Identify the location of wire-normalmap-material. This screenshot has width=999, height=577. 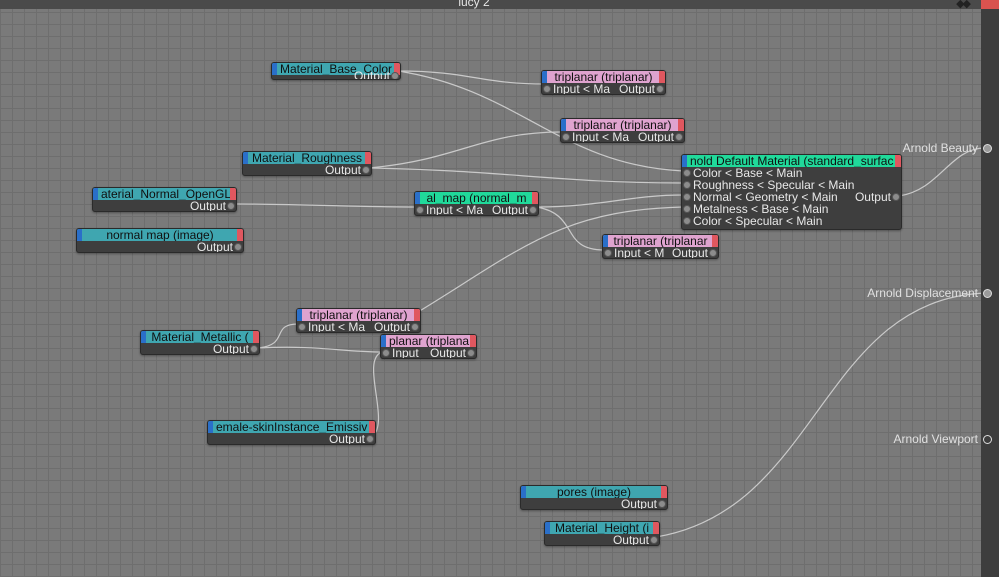
(610, 201).